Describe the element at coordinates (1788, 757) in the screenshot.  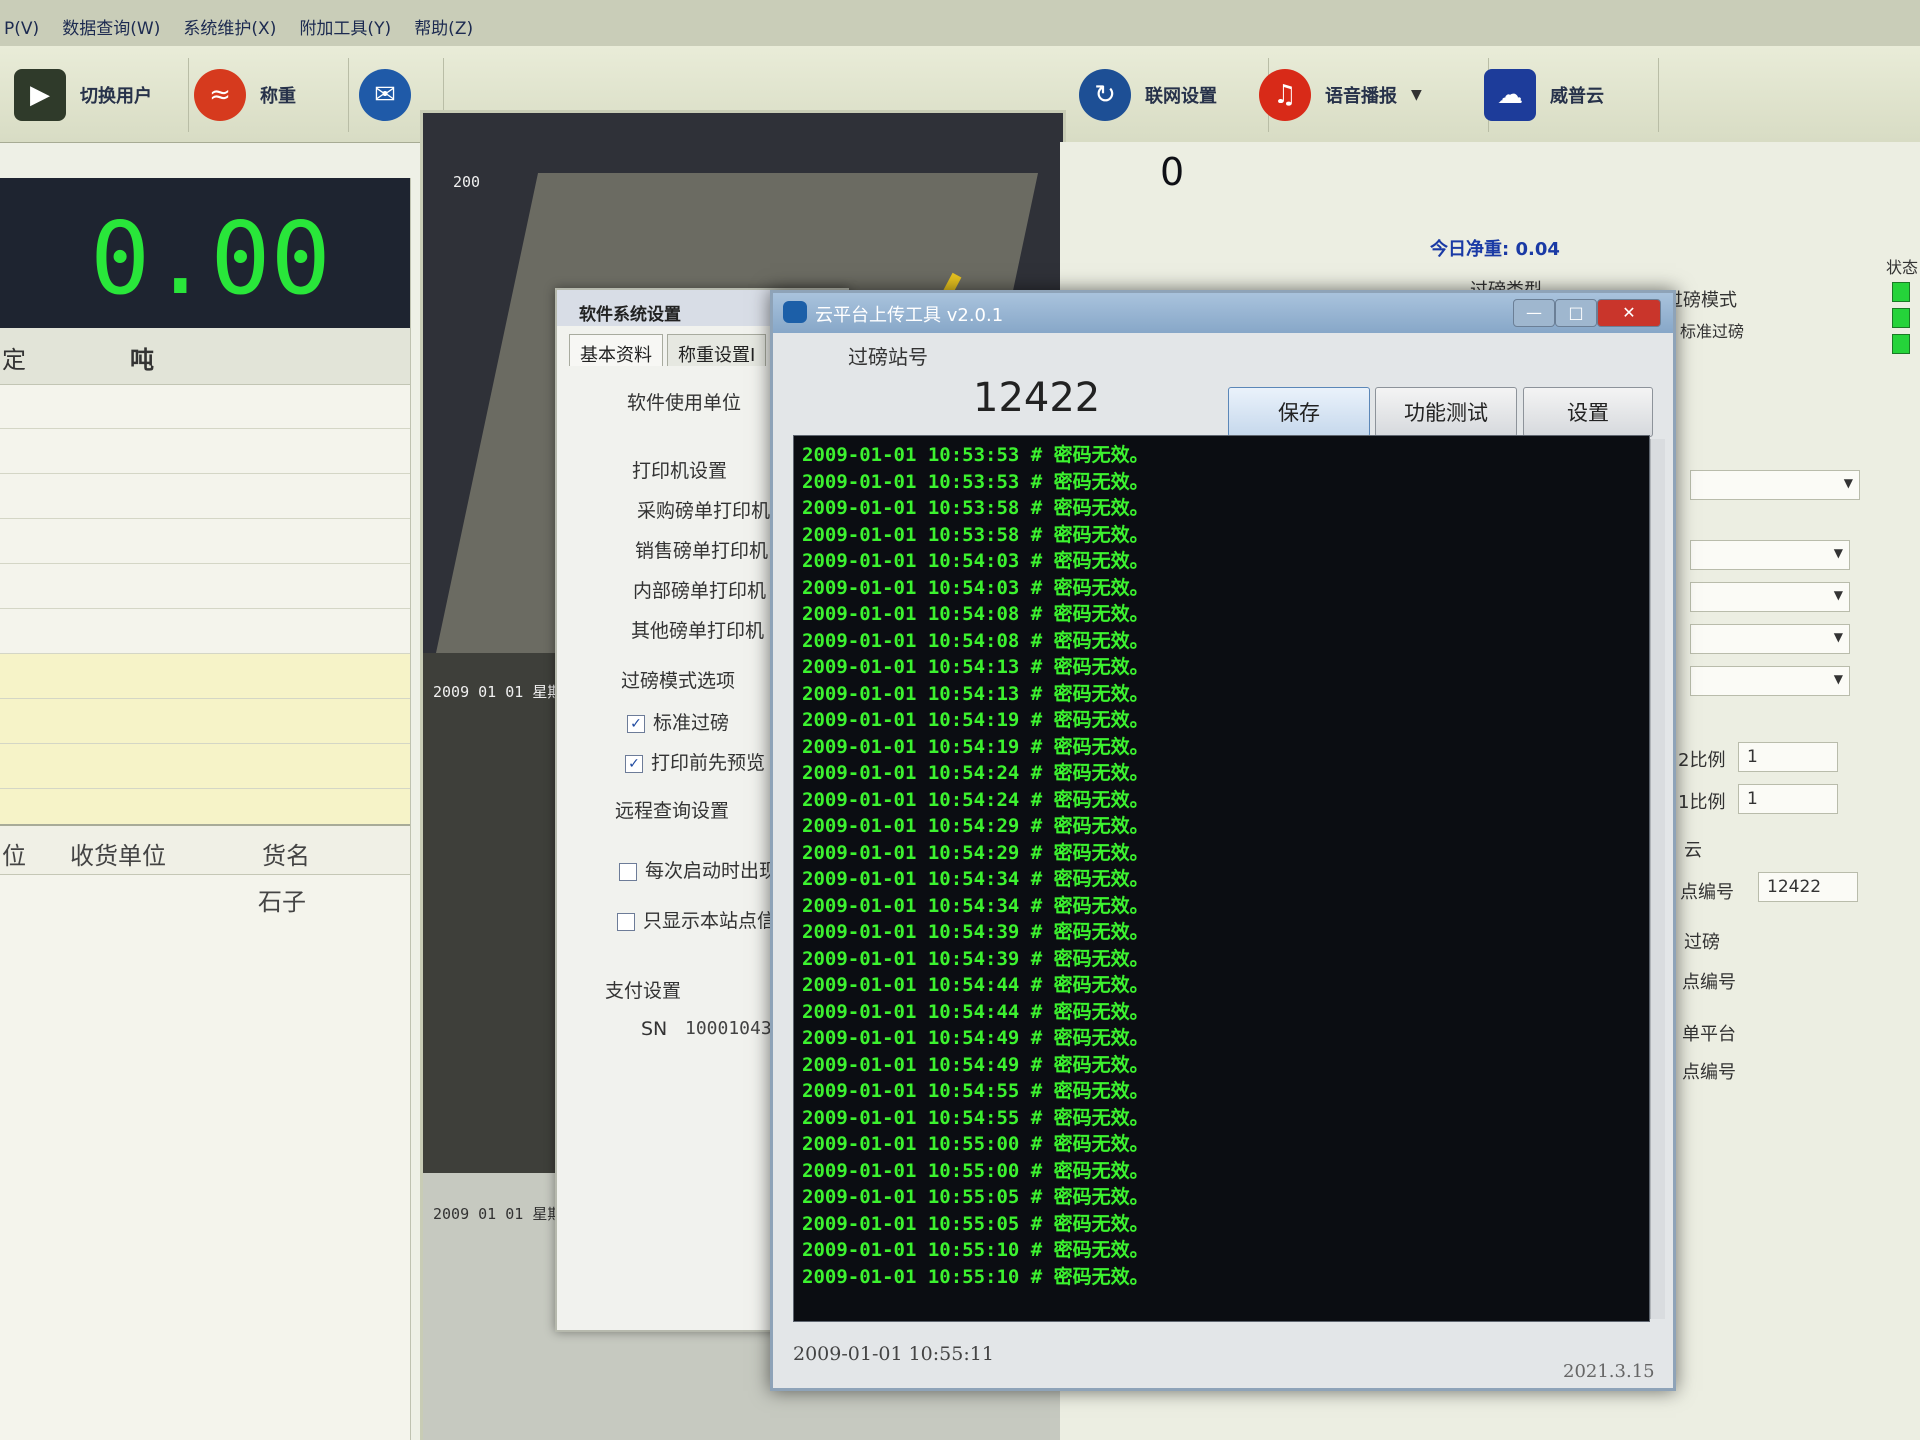
I see `ratio2-input: 1` at that location.